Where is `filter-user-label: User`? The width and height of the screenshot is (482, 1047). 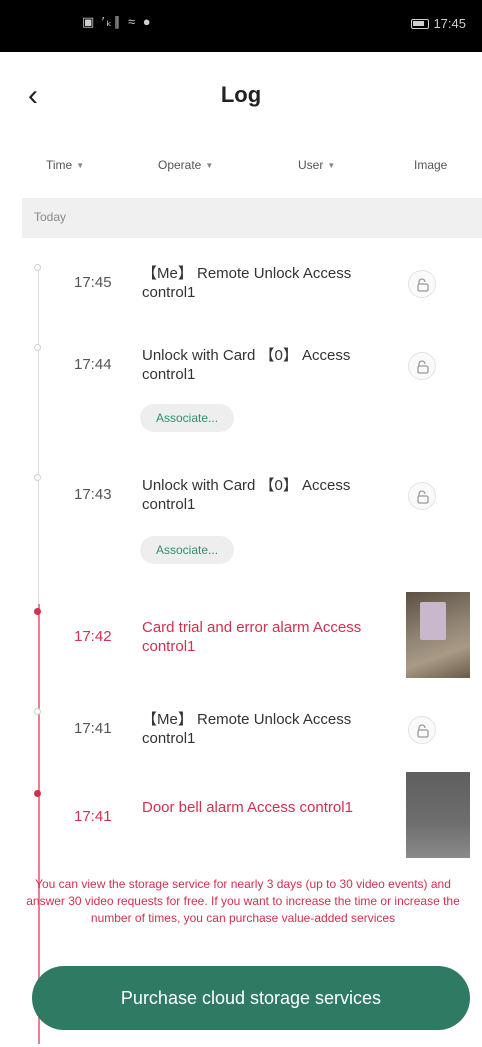
filter-user-label: User is located at coordinates (311, 165).